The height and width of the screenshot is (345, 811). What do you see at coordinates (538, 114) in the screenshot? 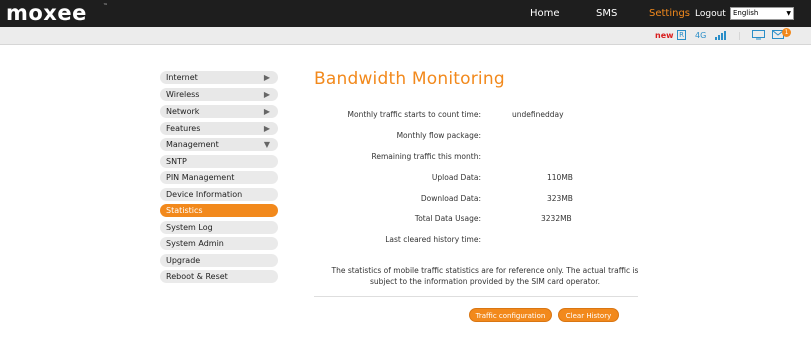
I see `monthly-start-value: undefinedday` at bounding box center [538, 114].